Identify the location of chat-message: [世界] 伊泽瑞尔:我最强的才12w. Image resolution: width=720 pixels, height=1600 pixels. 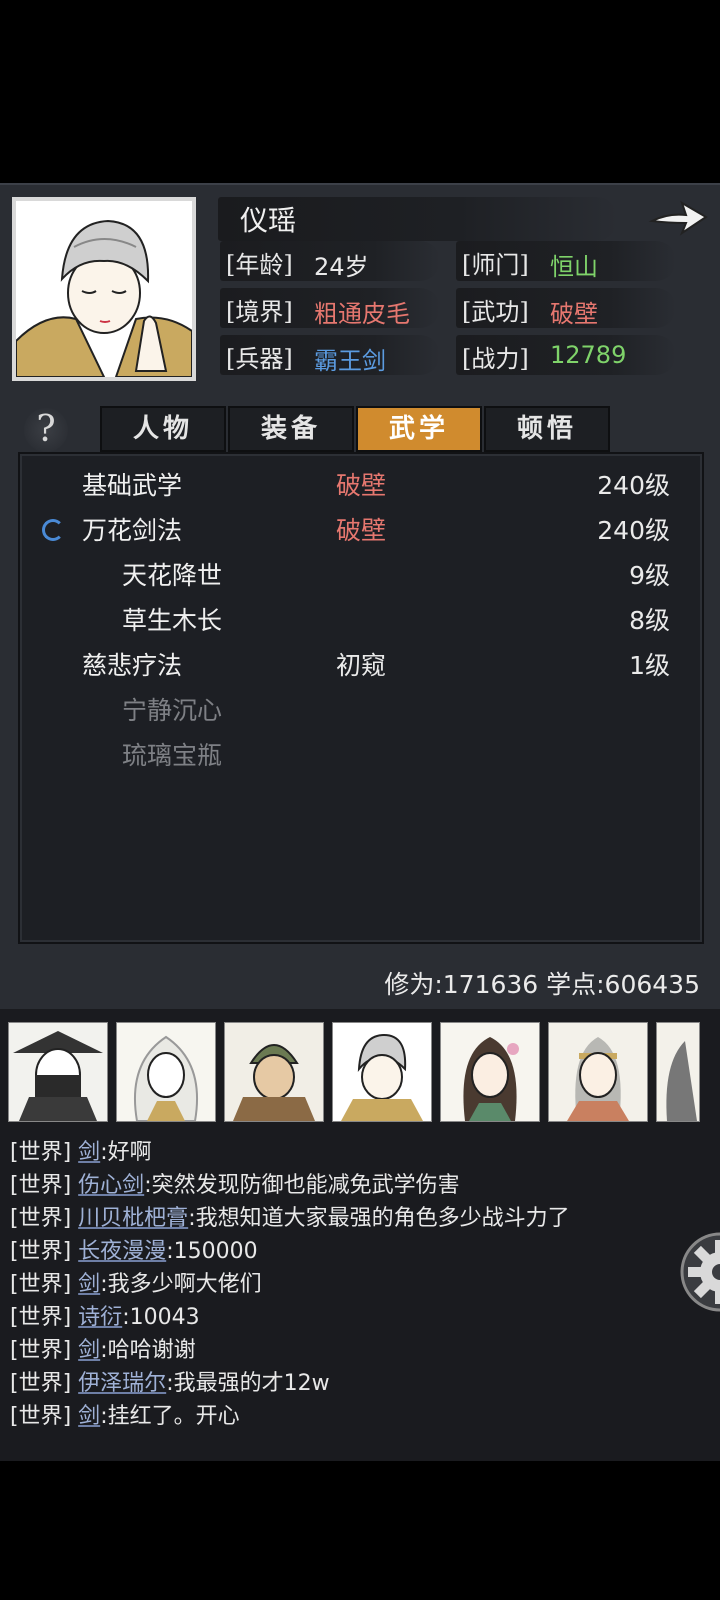
(170, 1380).